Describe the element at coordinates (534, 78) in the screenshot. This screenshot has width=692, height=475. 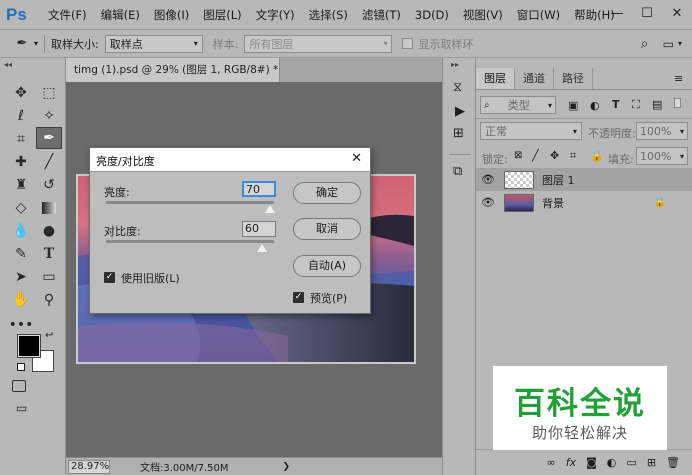
I see `tab-channels: 通道` at that location.